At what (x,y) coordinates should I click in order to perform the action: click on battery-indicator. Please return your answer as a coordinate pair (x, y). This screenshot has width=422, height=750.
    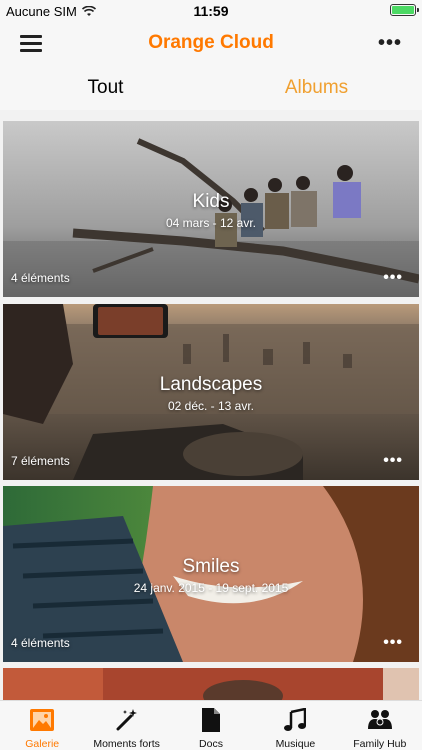
    Looking at the image, I should click on (404, 10).